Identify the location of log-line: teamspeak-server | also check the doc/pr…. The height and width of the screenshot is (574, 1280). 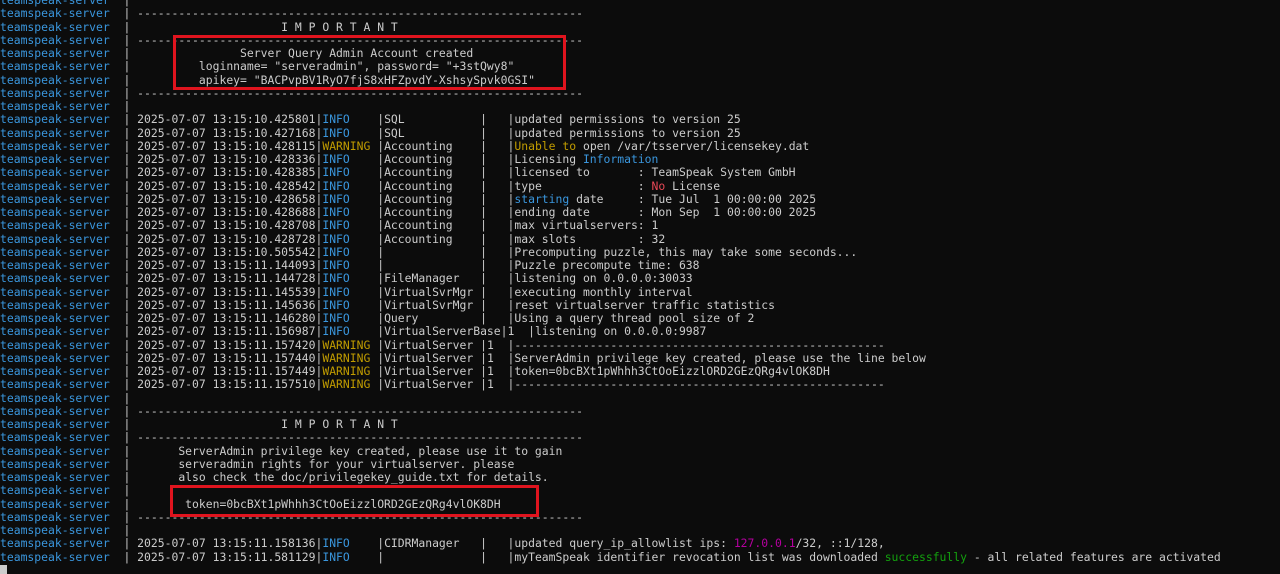
(640, 477).